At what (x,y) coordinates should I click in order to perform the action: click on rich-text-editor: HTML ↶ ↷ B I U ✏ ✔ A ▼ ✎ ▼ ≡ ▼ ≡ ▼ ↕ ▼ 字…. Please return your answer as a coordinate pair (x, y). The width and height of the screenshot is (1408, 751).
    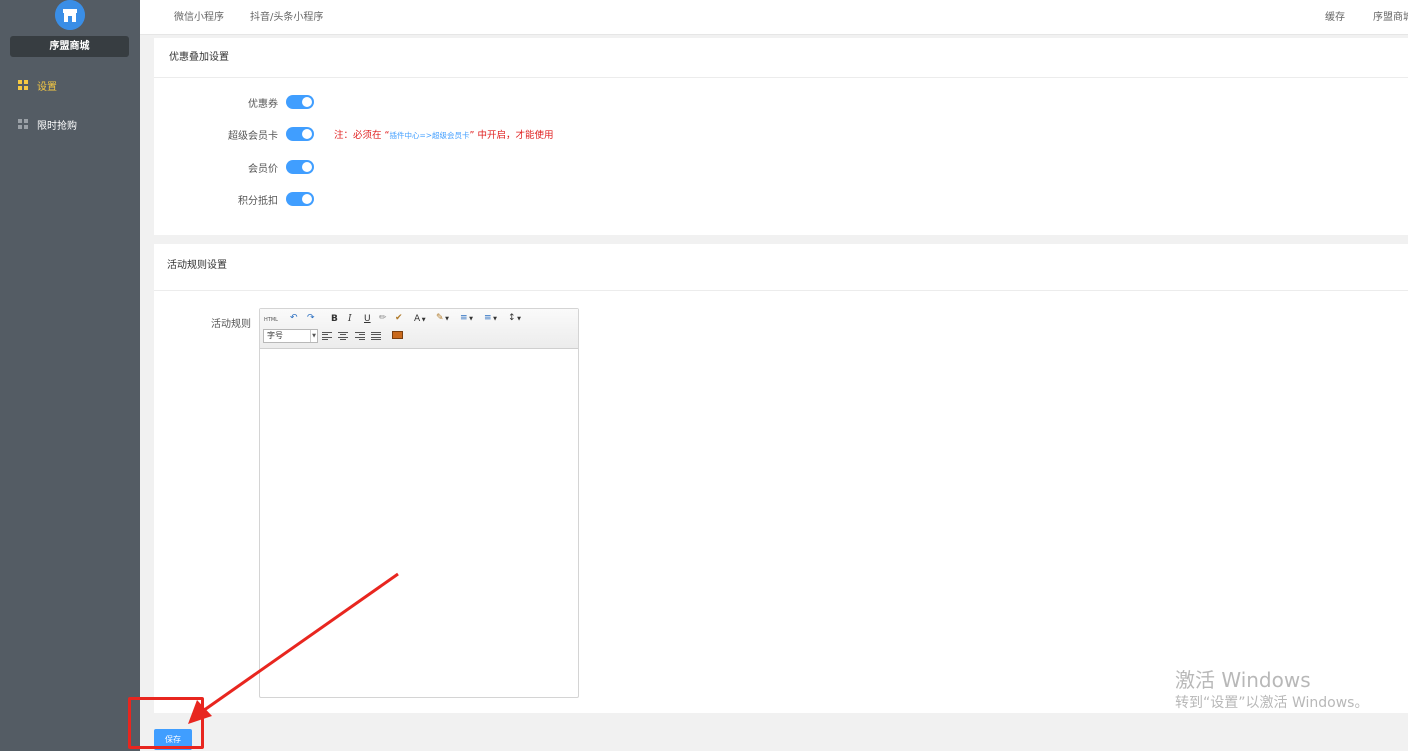
    Looking at the image, I should click on (419, 503).